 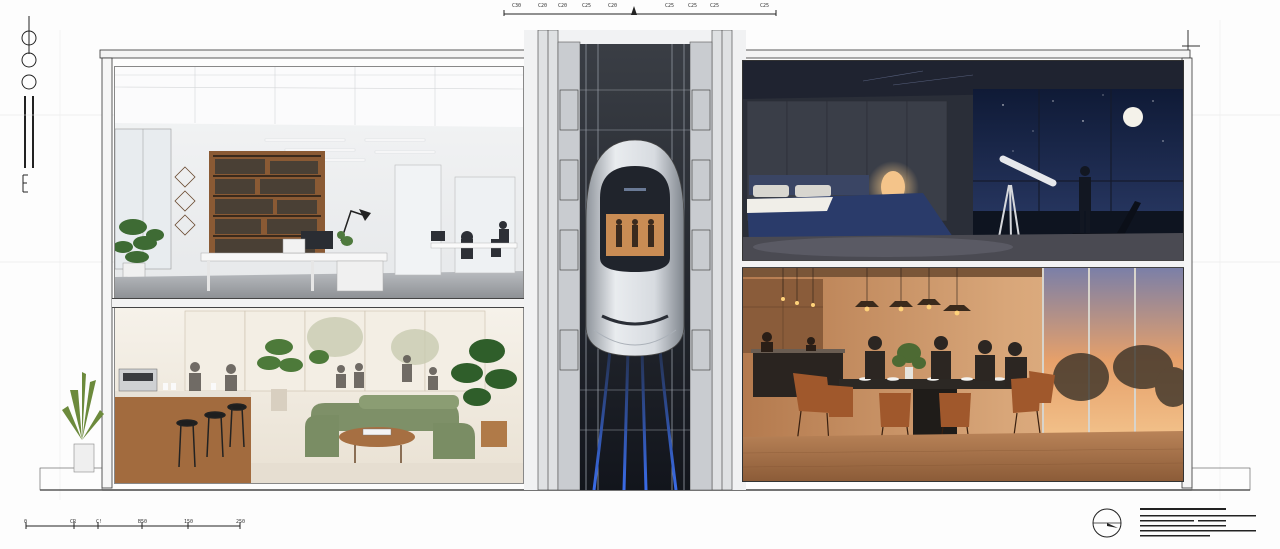 I want to click on right-floor-slab, so click(x=963, y=264).